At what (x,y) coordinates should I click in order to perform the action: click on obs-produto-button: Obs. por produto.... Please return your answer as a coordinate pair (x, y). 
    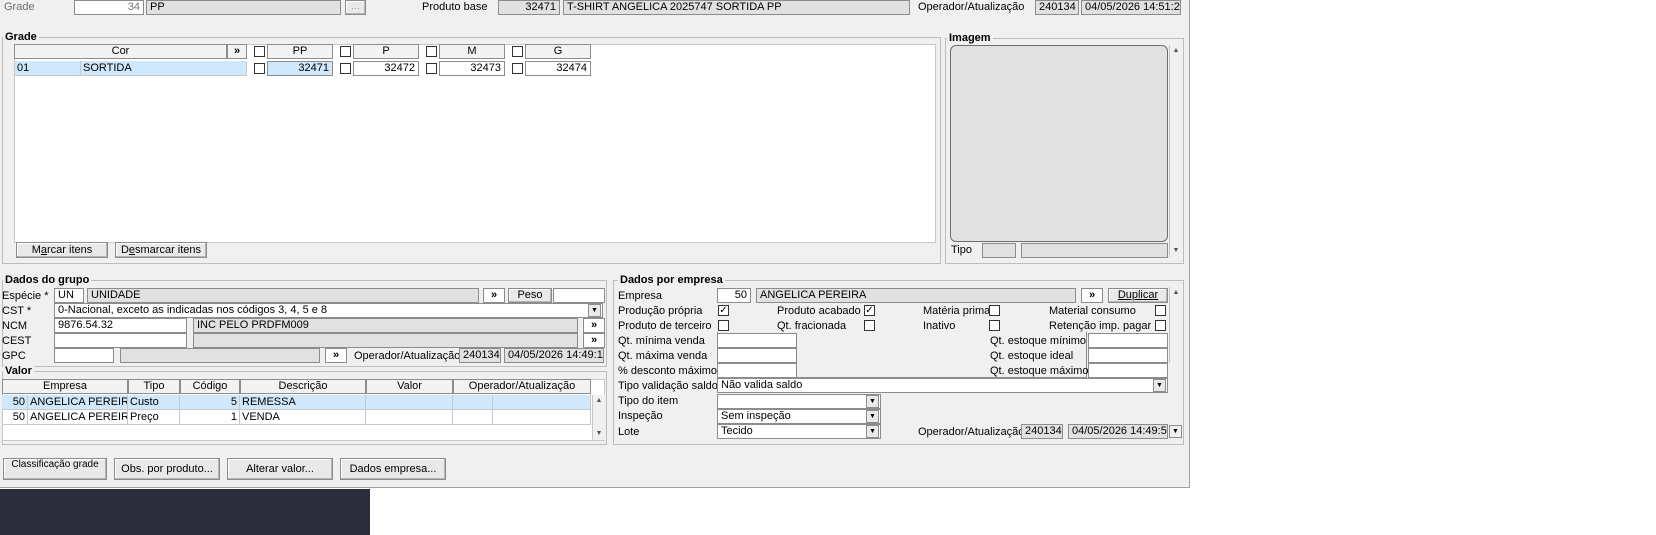
    Looking at the image, I should click on (167, 469).